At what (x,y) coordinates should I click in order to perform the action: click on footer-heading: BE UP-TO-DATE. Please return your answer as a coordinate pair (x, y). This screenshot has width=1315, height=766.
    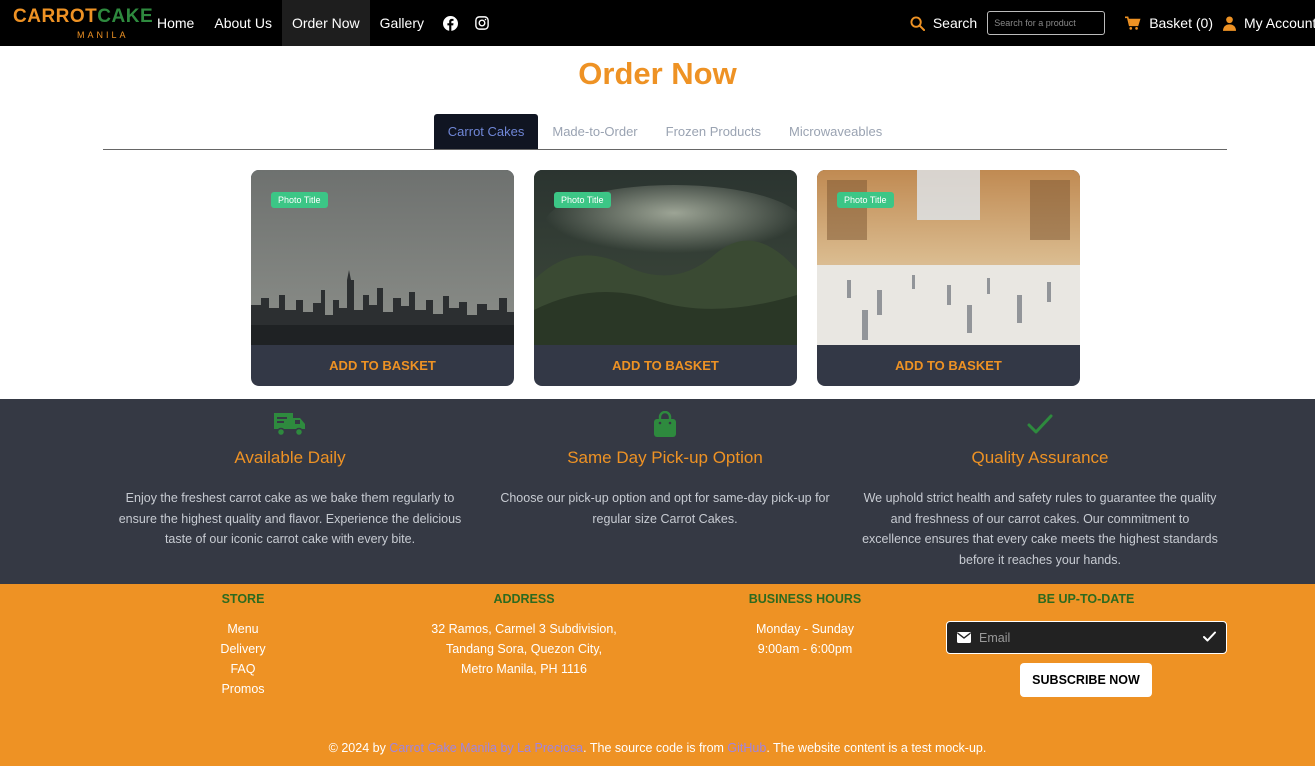
    Looking at the image, I should click on (1086, 599).